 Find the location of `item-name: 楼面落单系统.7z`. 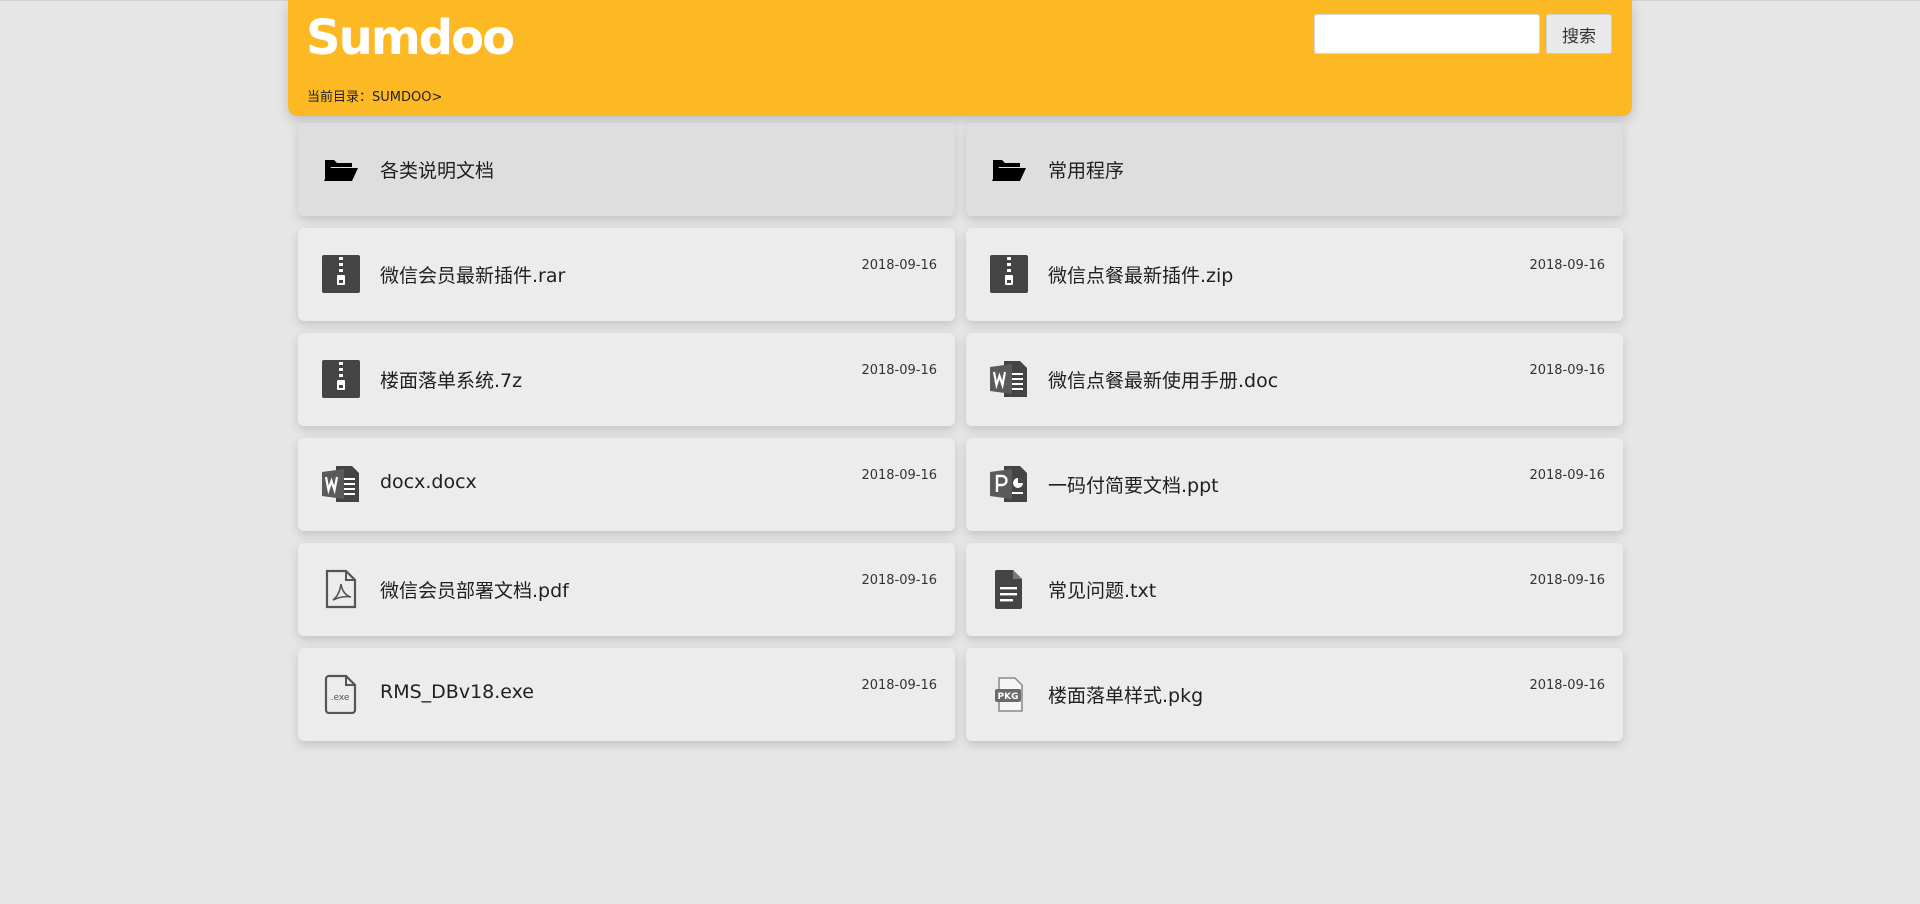

item-name: 楼面落单系统.7z is located at coordinates (451, 381).